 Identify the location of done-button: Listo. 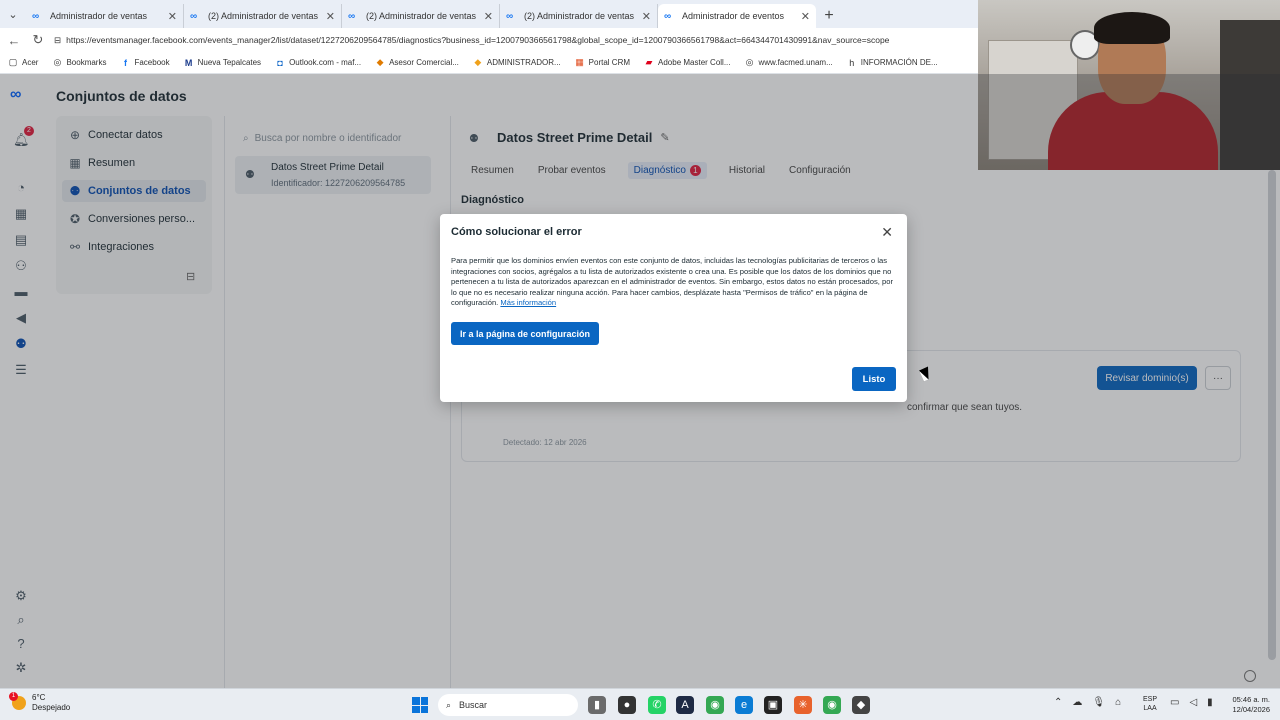
(874, 379).